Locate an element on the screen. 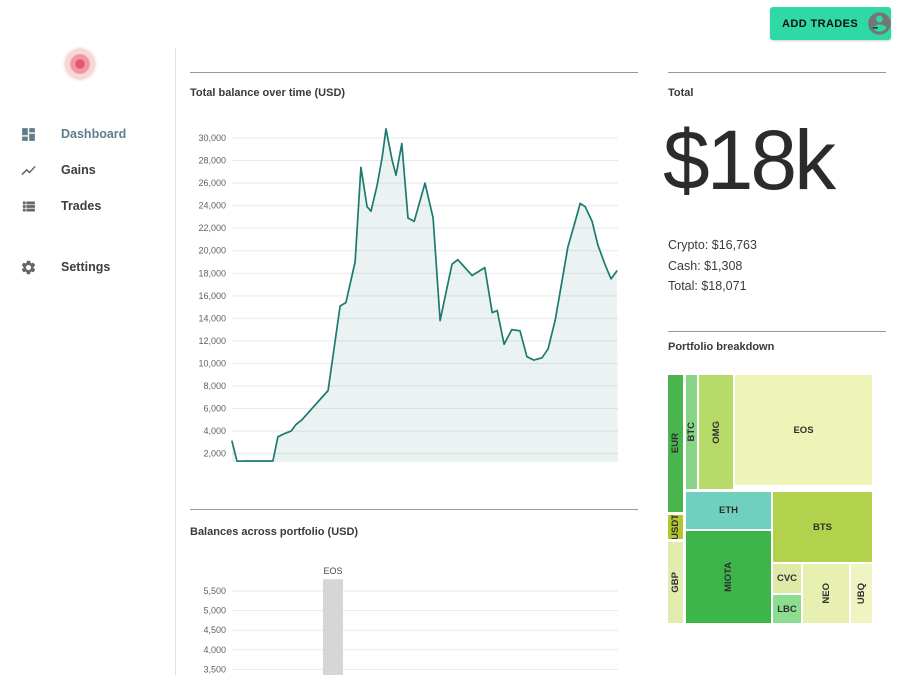  balance-chart-title: Total balance over time (USD) is located at coordinates (268, 93).